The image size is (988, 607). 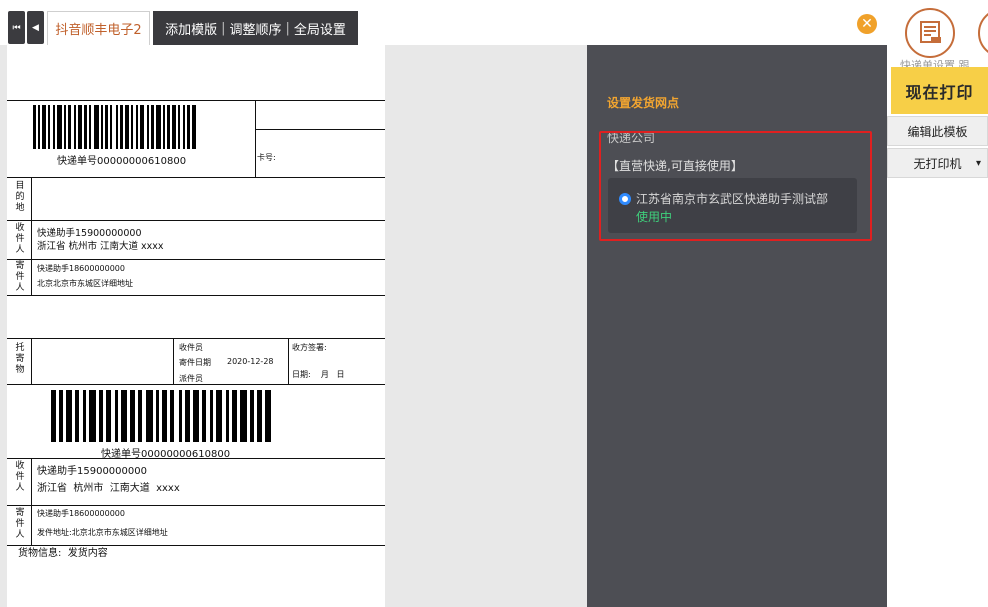 I want to click on template-actions: 添加模版 | 调整顺序 | 全局设置, so click(x=255, y=28).